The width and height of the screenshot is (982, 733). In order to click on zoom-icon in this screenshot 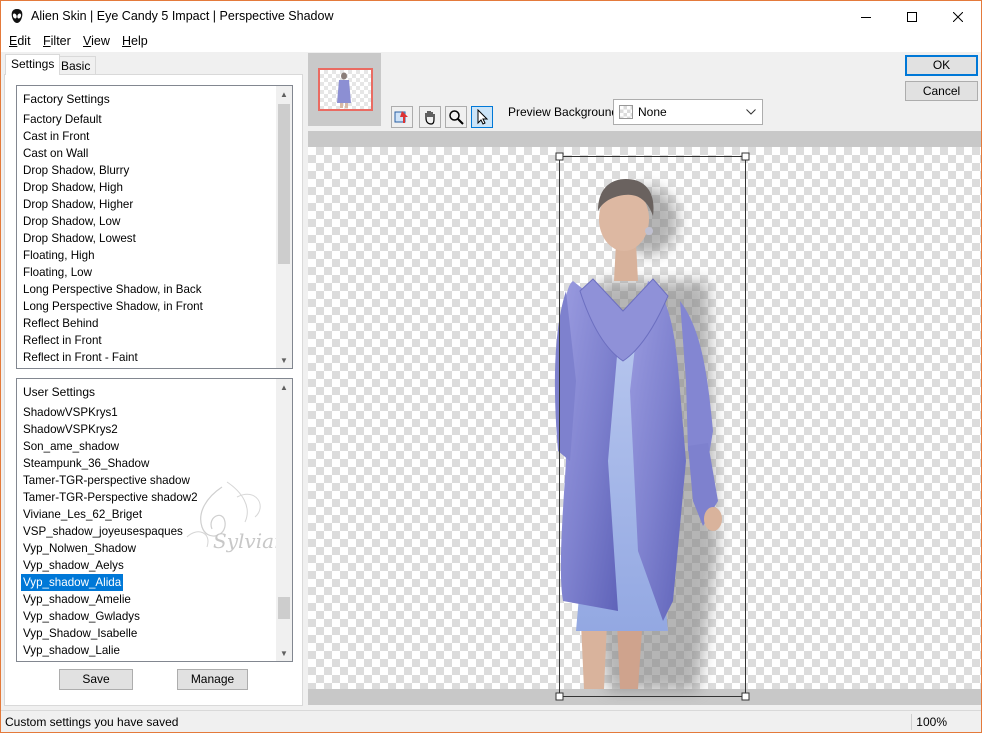, I will do `click(456, 117)`.